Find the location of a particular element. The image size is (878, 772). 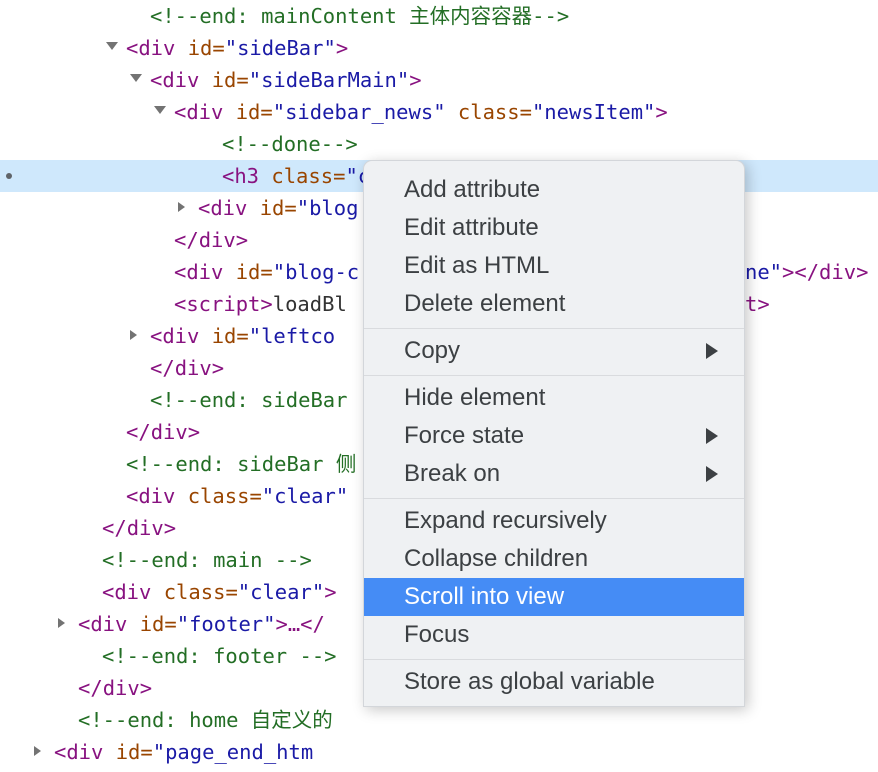

dom-row-content: <!--end: footer --> is located at coordinates (168, 656).